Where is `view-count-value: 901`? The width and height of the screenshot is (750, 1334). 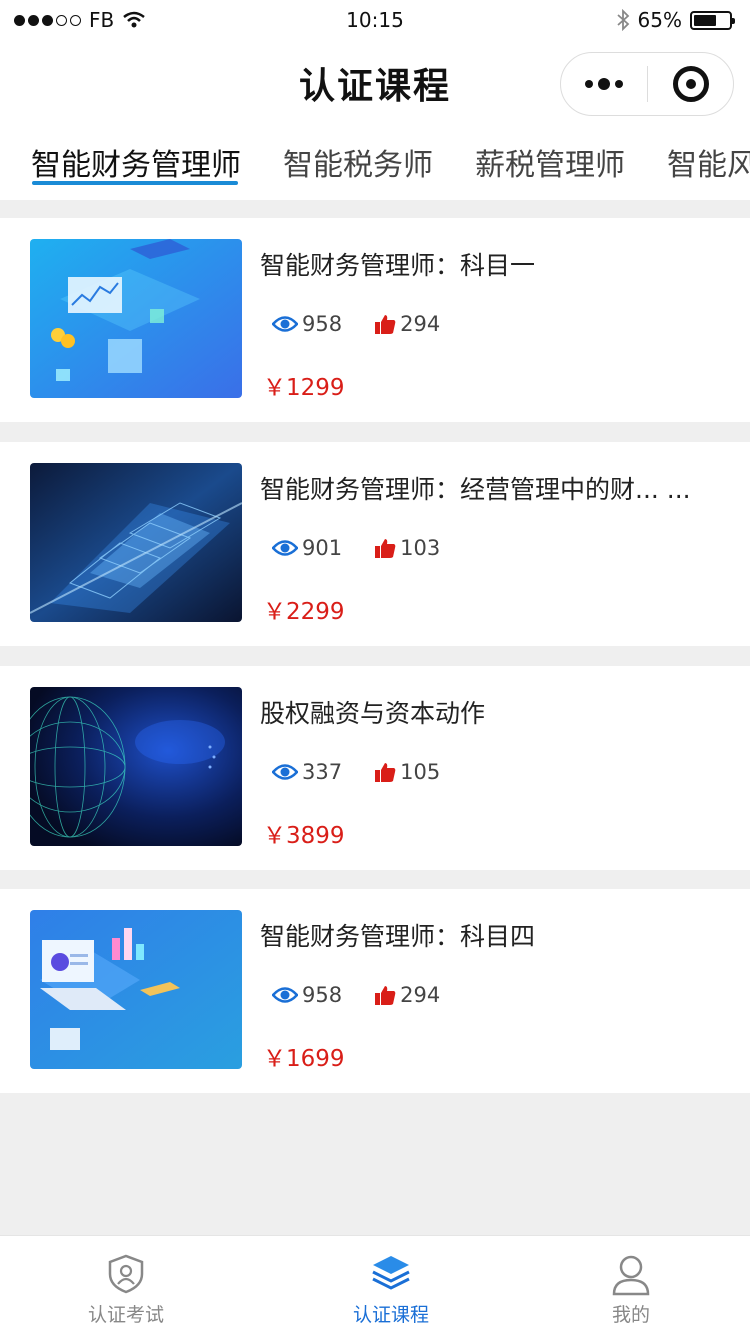 view-count-value: 901 is located at coordinates (322, 548).